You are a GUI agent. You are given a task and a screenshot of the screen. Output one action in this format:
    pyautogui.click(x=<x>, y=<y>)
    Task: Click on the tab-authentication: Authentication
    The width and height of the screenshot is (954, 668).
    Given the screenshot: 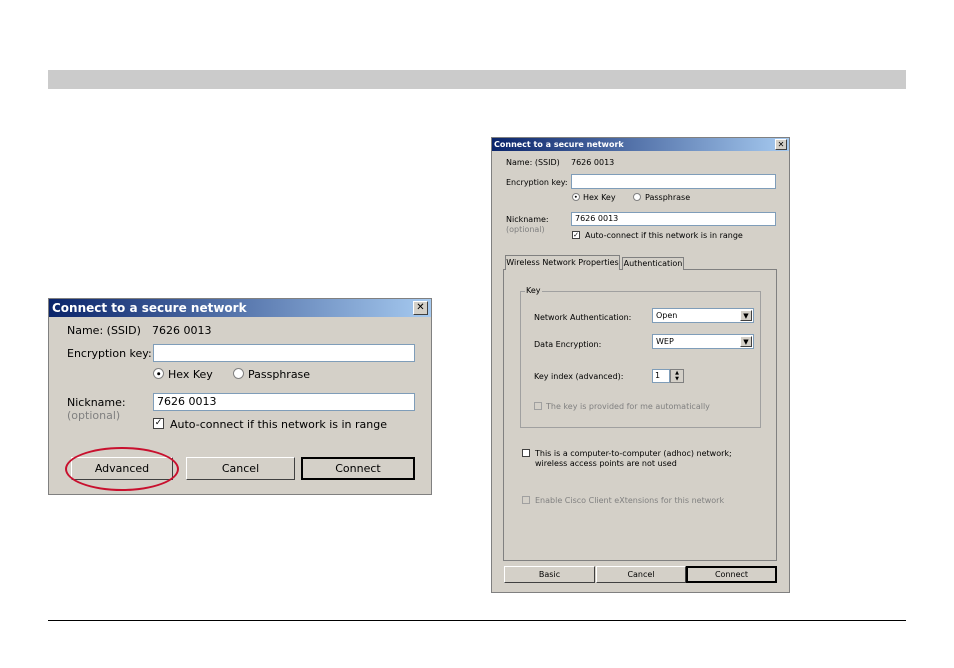 What is the action you would take?
    pyautogui.click(x=653, y=263)
    